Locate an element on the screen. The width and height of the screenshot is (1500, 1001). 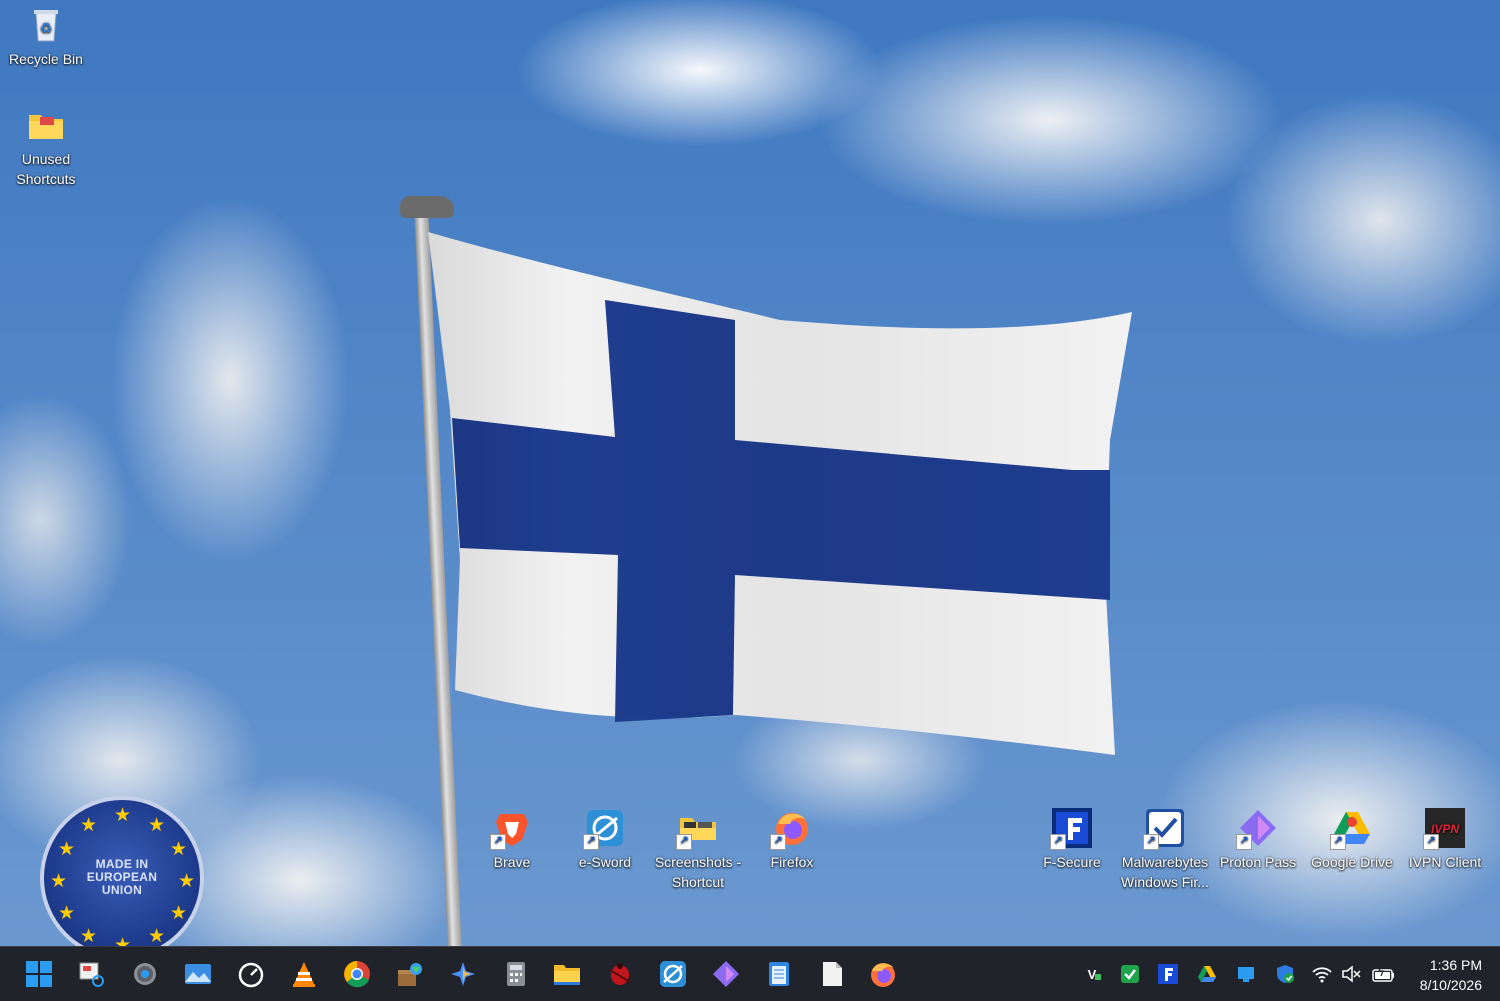
malwarebytes-firewall-icon: ↗ is located at coordinates (1164, 829).